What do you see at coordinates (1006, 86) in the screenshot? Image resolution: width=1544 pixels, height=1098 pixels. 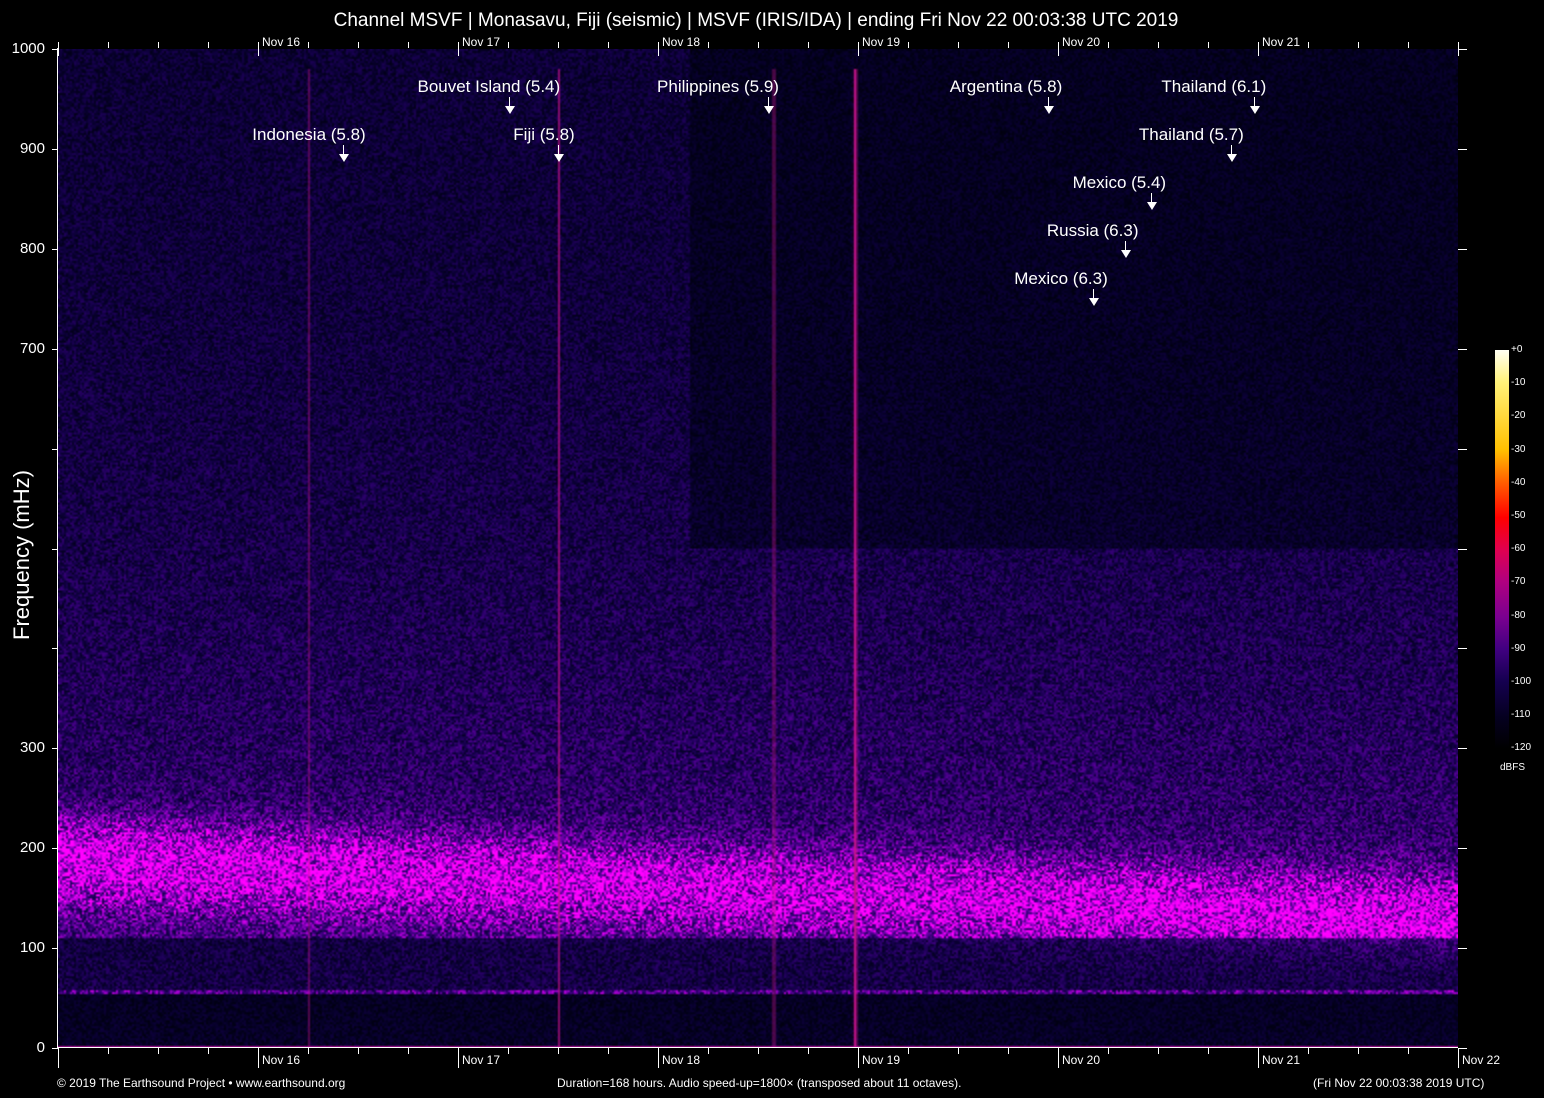 I see `event-label: Argentina (5.8)` at bounding box center [1006, 86].